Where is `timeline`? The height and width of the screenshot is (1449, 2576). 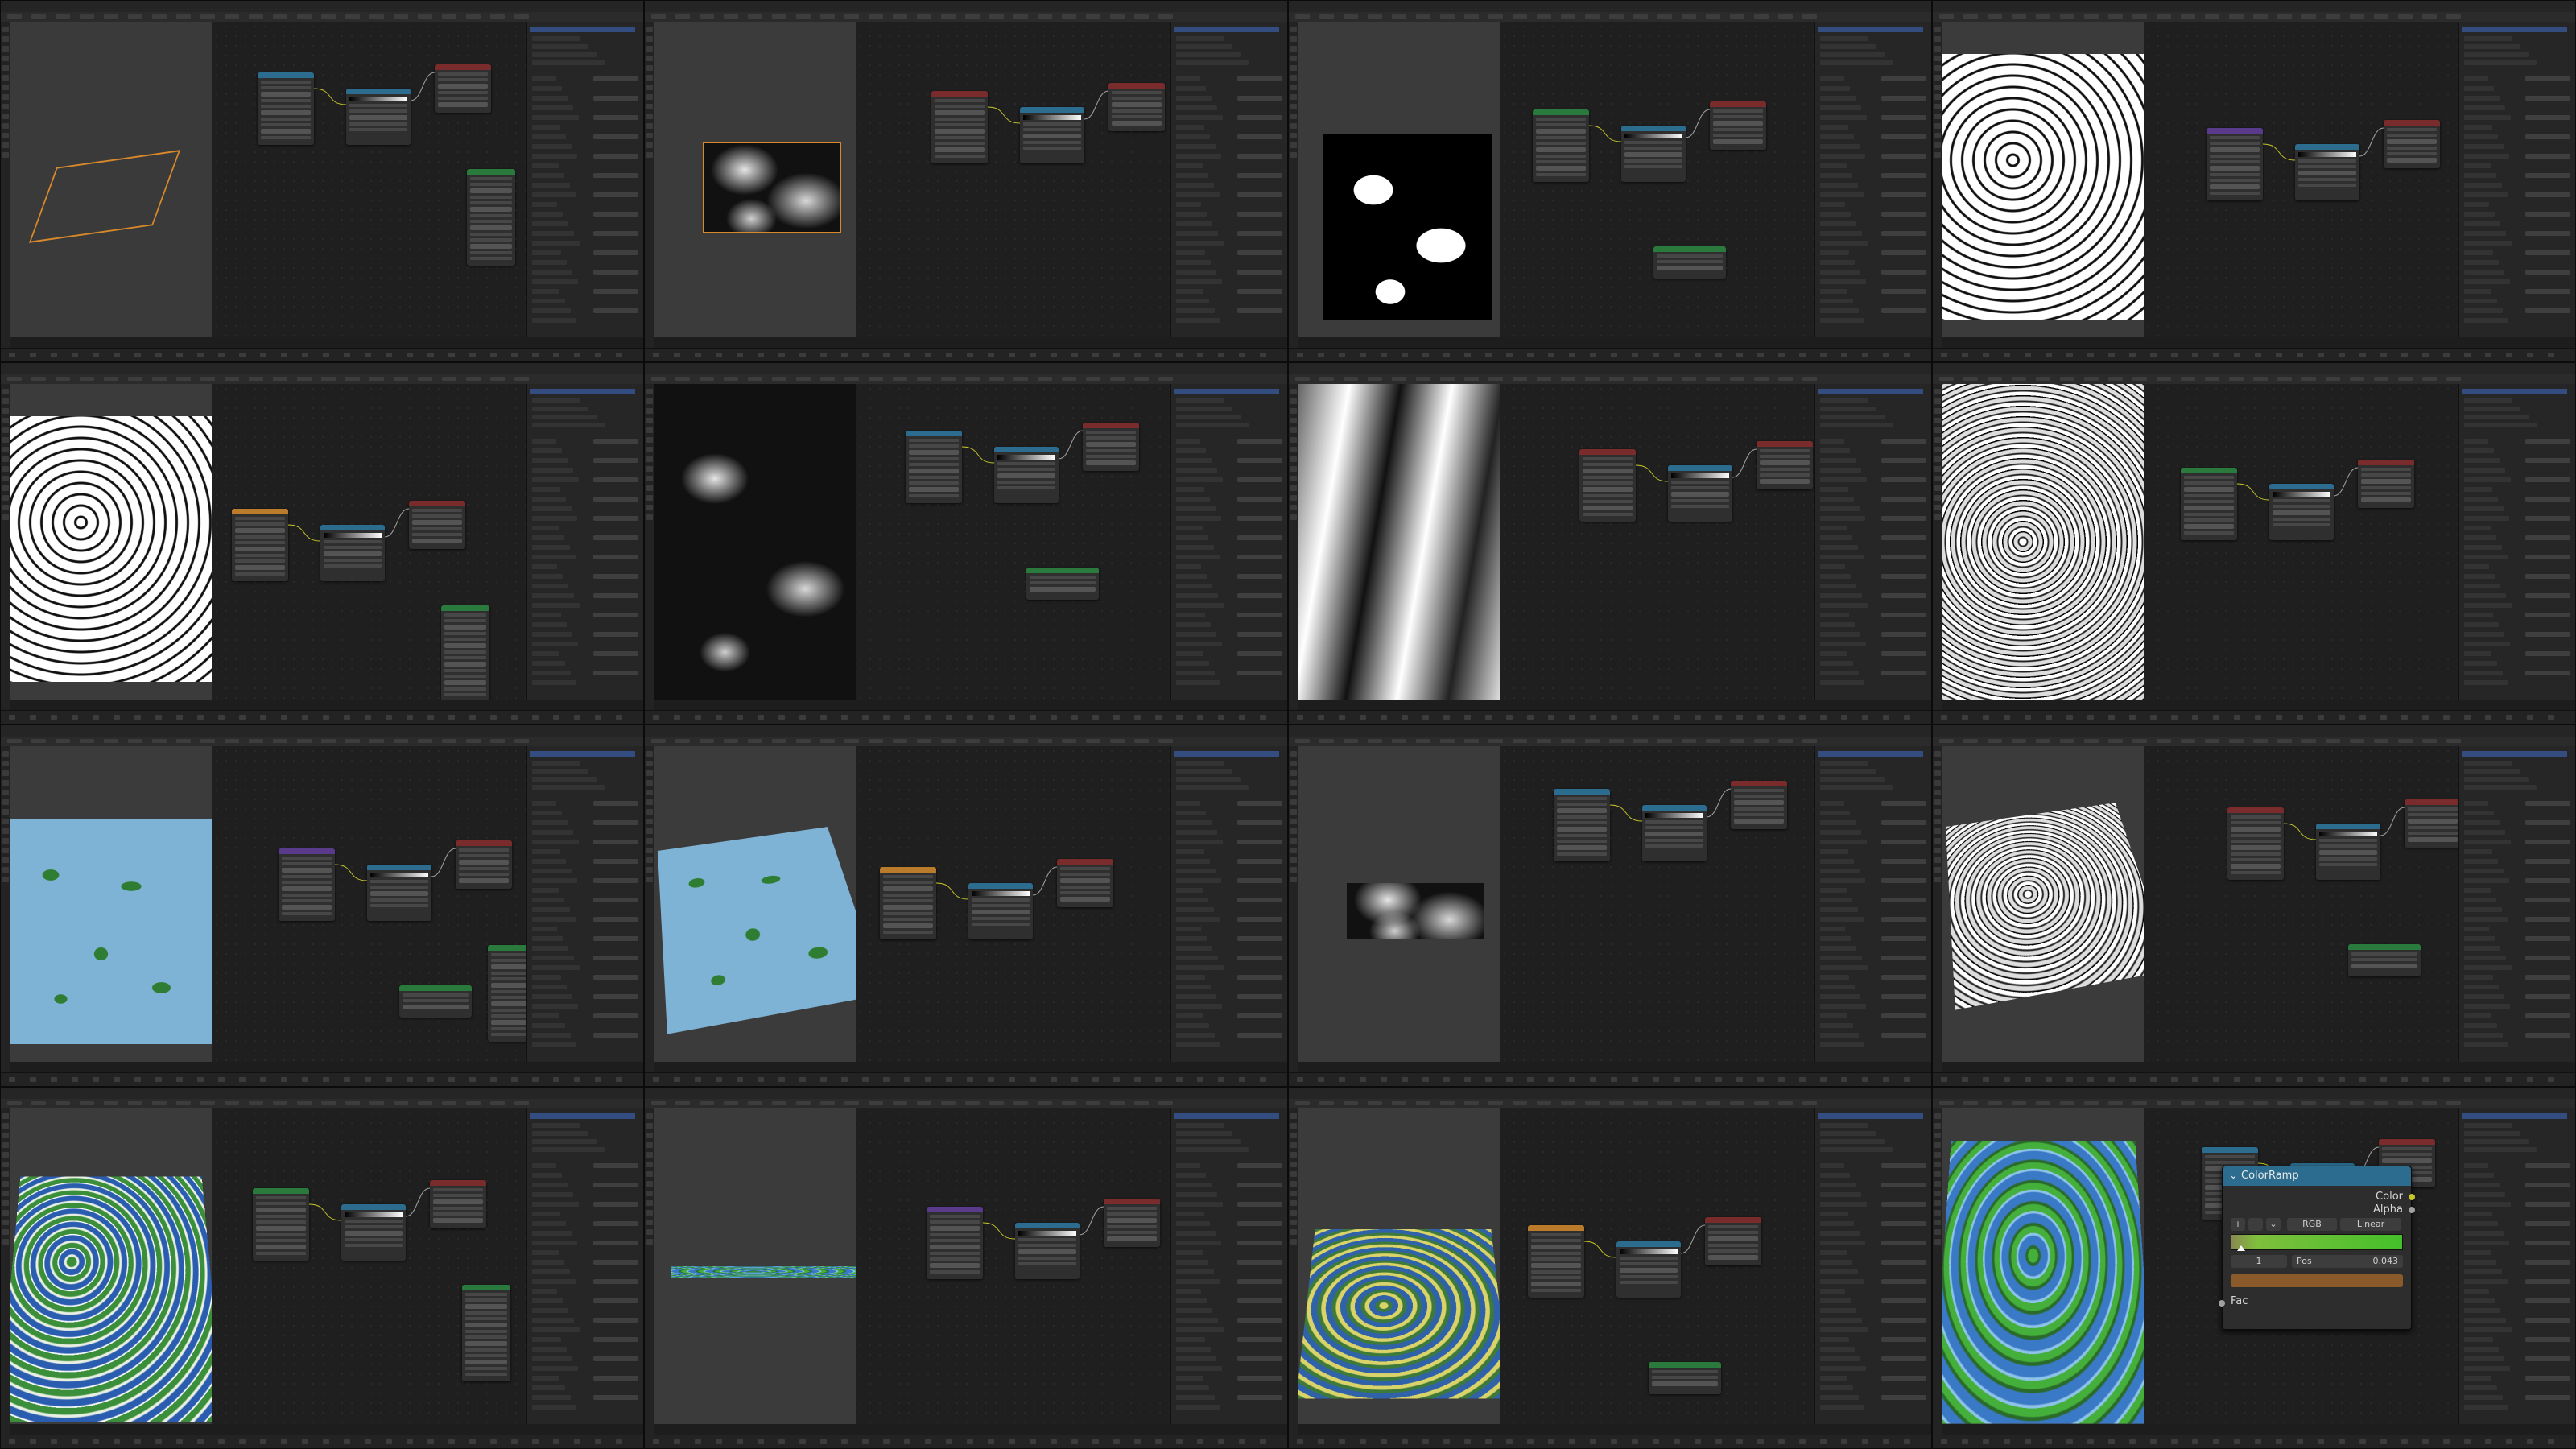 timeline is located at coordinates (1610, 354).